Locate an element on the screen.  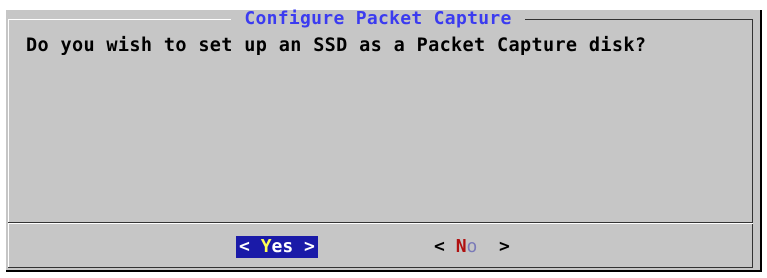
dialog-frame-top-left is located at coordinates (119, 19).